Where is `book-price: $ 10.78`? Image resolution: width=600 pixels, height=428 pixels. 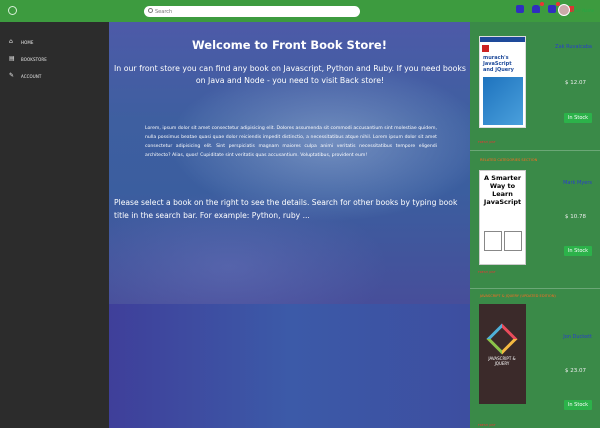
book-price: $ 10.78 is located at coordinates (575, 217).